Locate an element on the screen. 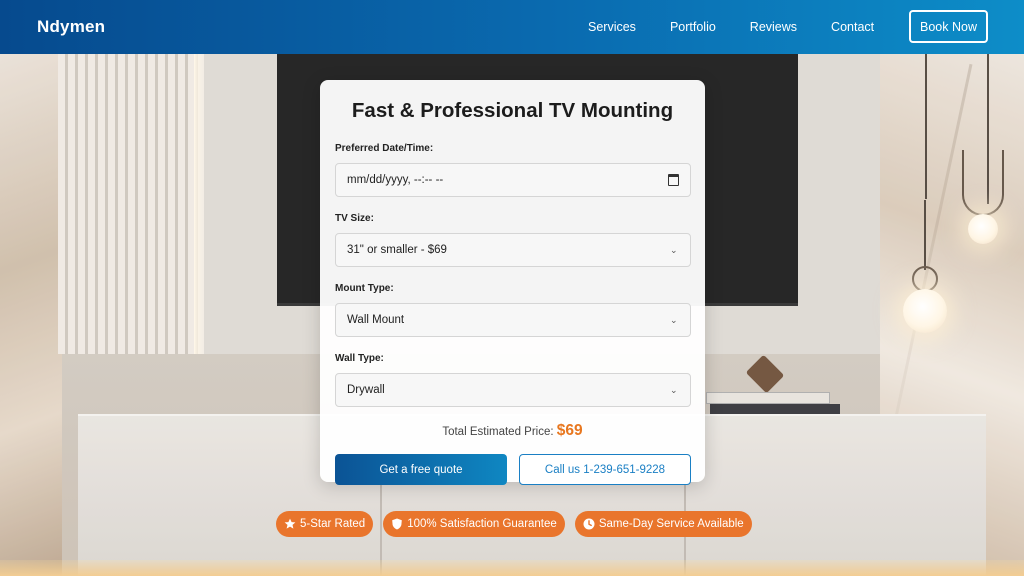  nav-link-portfolio: Portfolio is located at coordinates (693, 27).